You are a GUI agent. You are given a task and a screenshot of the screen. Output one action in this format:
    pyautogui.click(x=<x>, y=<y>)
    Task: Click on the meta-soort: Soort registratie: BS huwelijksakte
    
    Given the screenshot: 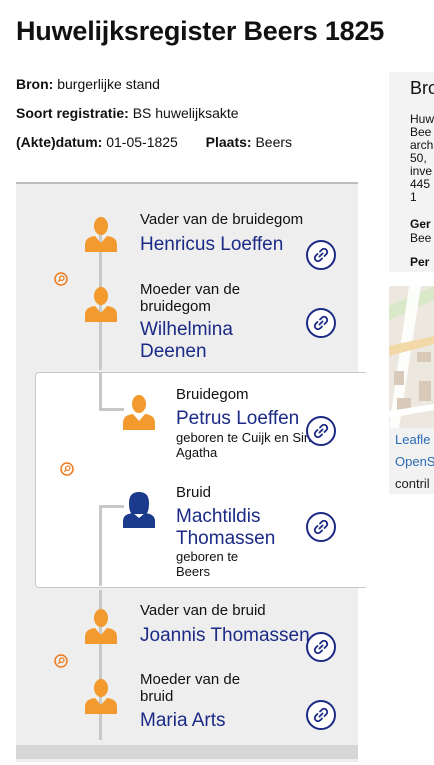 What is the action you would take?
    pyautogui.click(x=127, y=113)
    